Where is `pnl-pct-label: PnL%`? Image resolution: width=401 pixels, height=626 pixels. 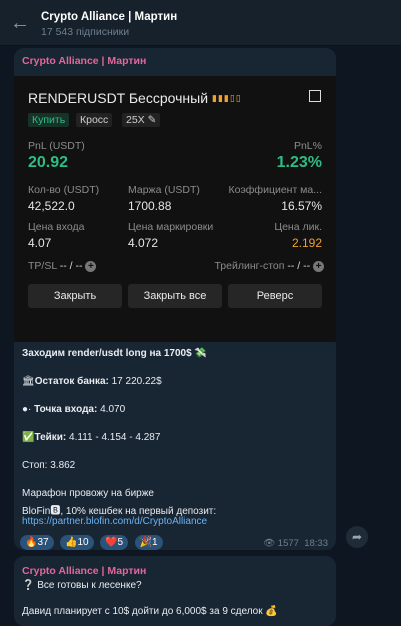 pnl-pct-label: PnL% is located at coordinates (307, 146).